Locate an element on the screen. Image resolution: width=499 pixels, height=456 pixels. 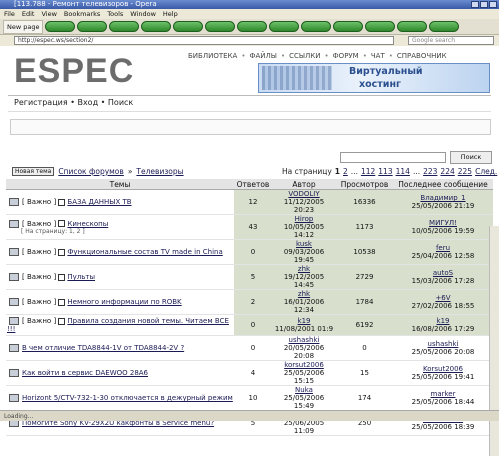
col-author: Автор is located at coordinates (304, 184).